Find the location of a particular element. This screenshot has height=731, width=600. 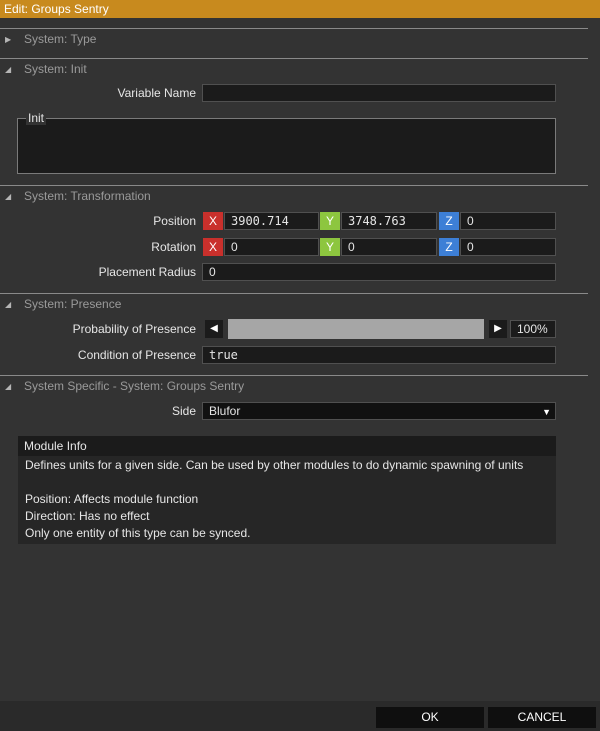

variable-name-input is located at coordinates (379, 93).